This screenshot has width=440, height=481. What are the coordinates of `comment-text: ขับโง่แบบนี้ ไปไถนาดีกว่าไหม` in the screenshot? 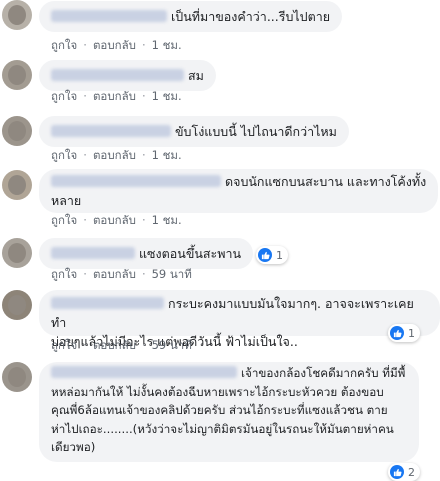 It's located at (256, 131).